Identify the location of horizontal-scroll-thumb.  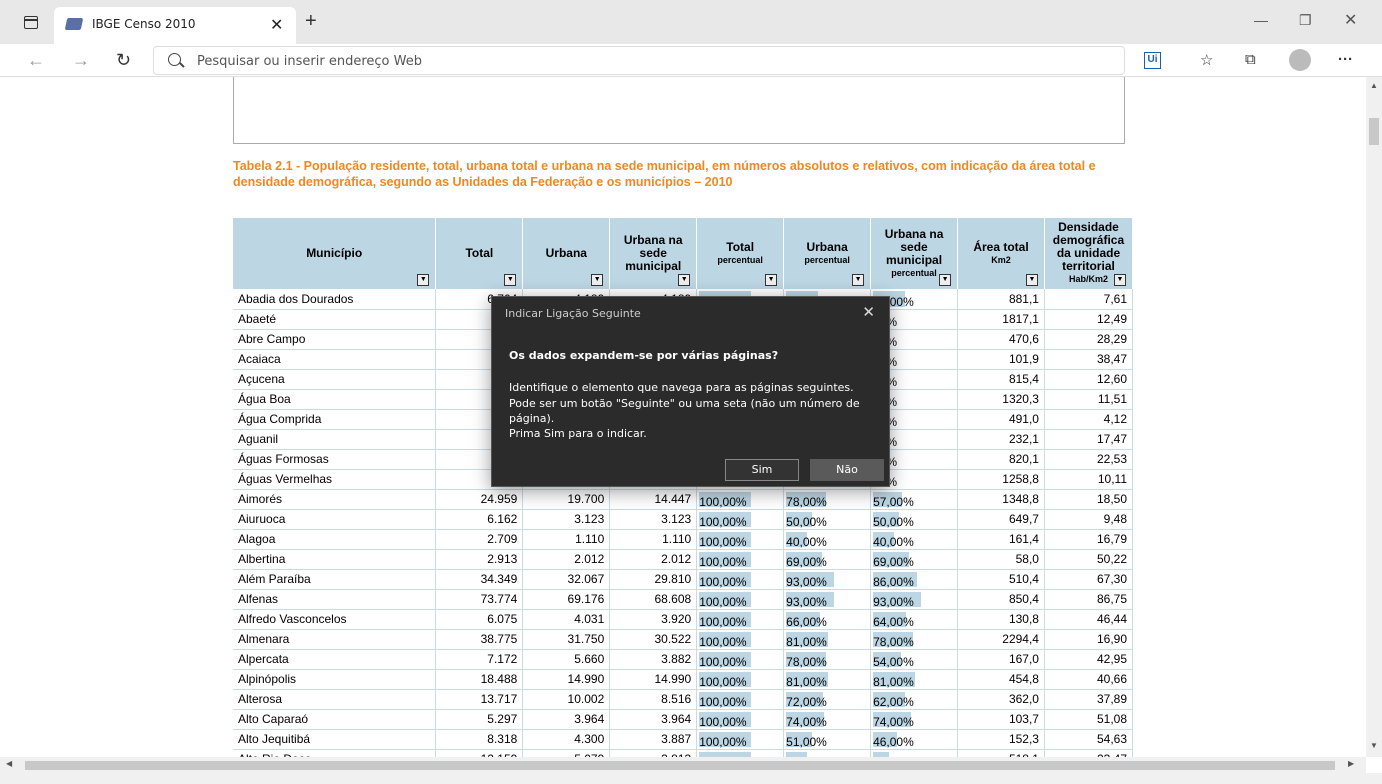
(680, 765).